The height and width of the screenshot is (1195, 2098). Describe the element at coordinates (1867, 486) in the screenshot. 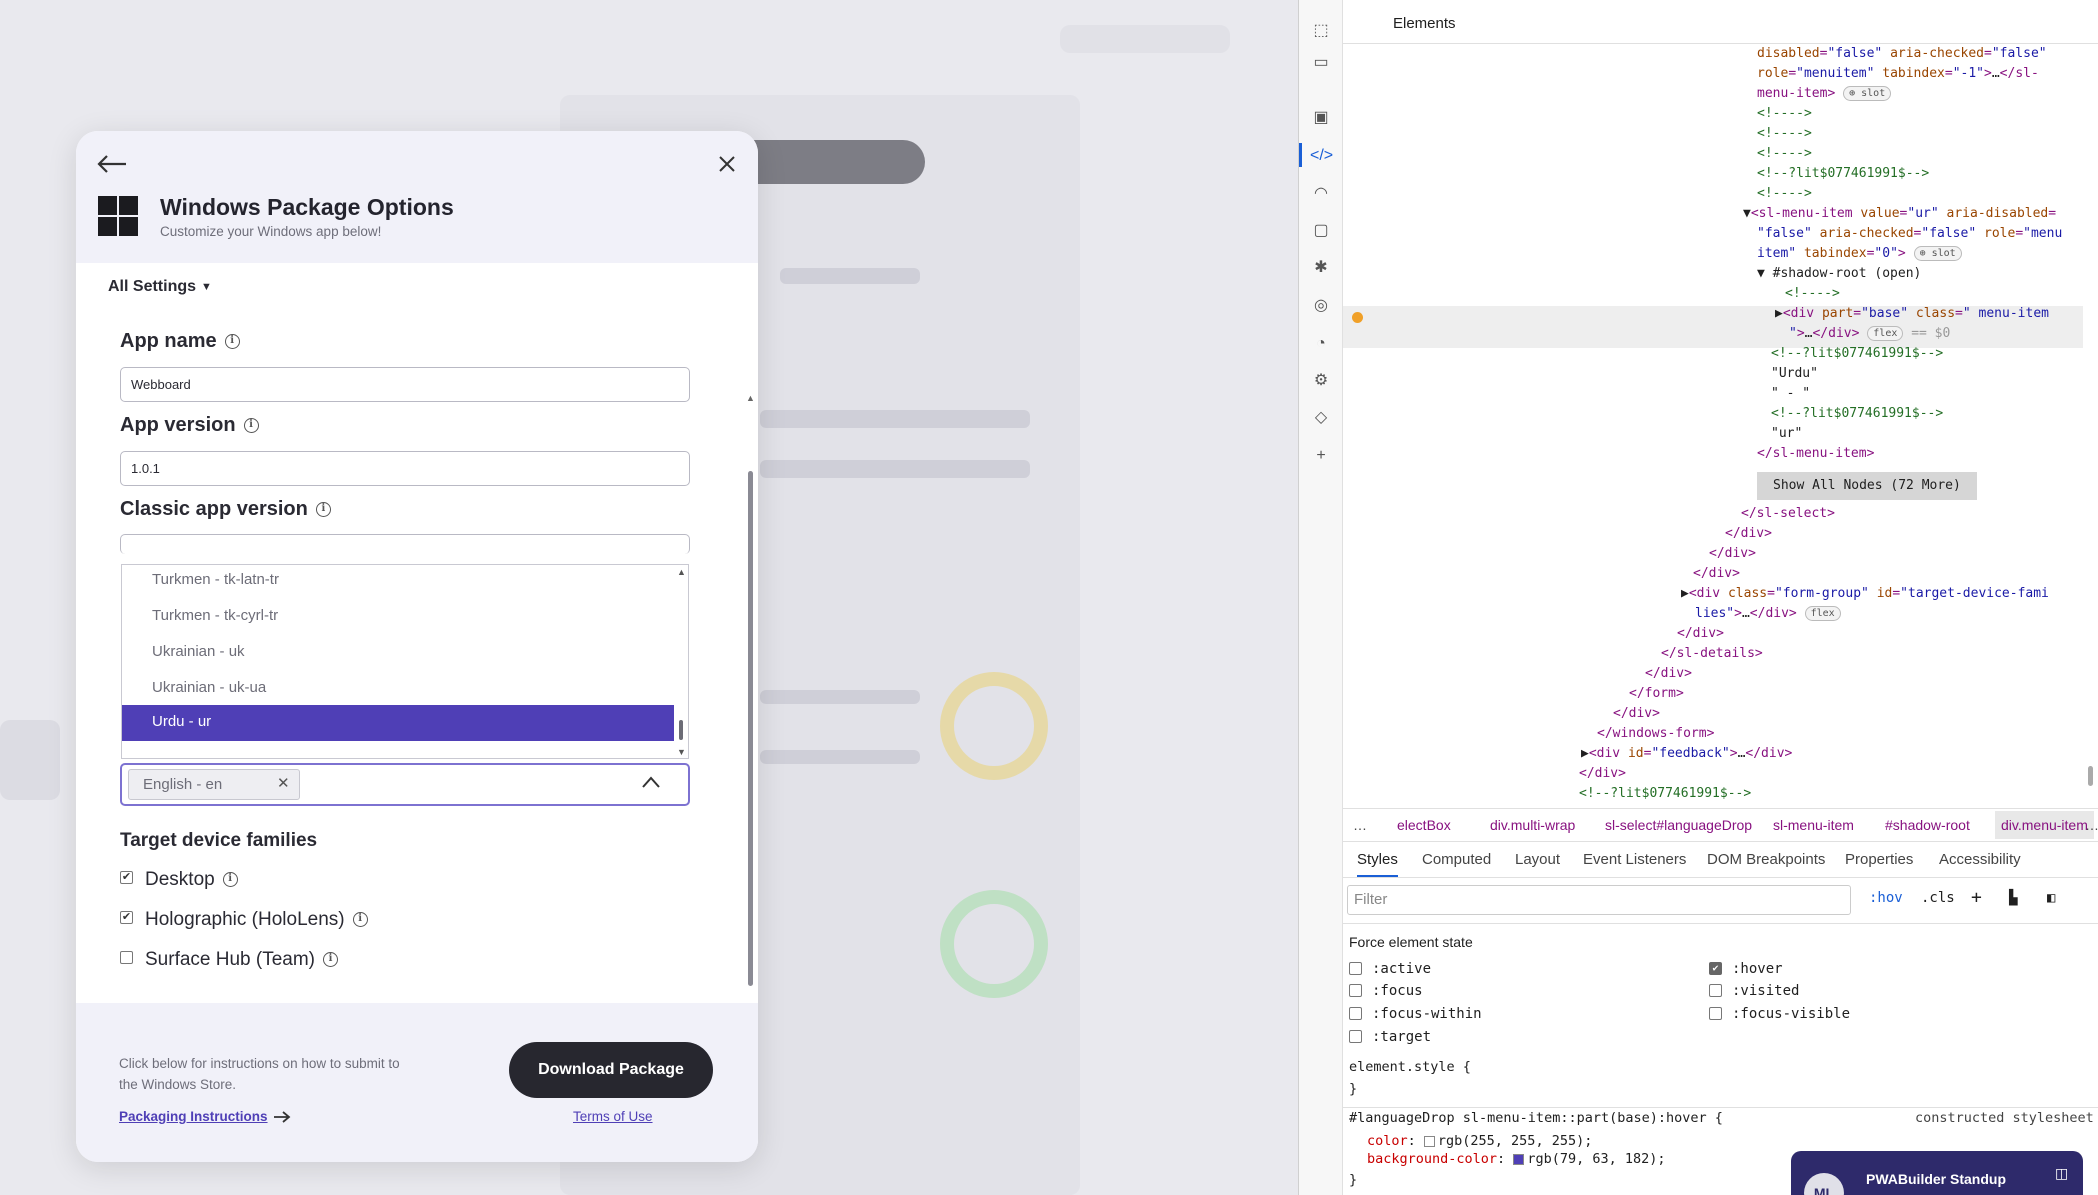

I see `show-all-nodes-button: Show All Nodes (72 More)` at that location.